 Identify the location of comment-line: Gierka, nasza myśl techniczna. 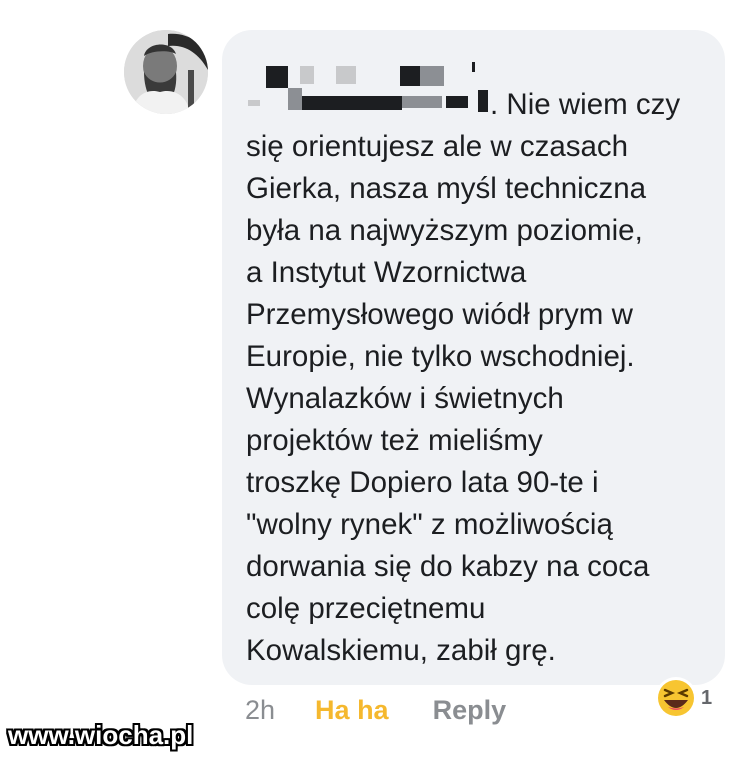
(446, 188).